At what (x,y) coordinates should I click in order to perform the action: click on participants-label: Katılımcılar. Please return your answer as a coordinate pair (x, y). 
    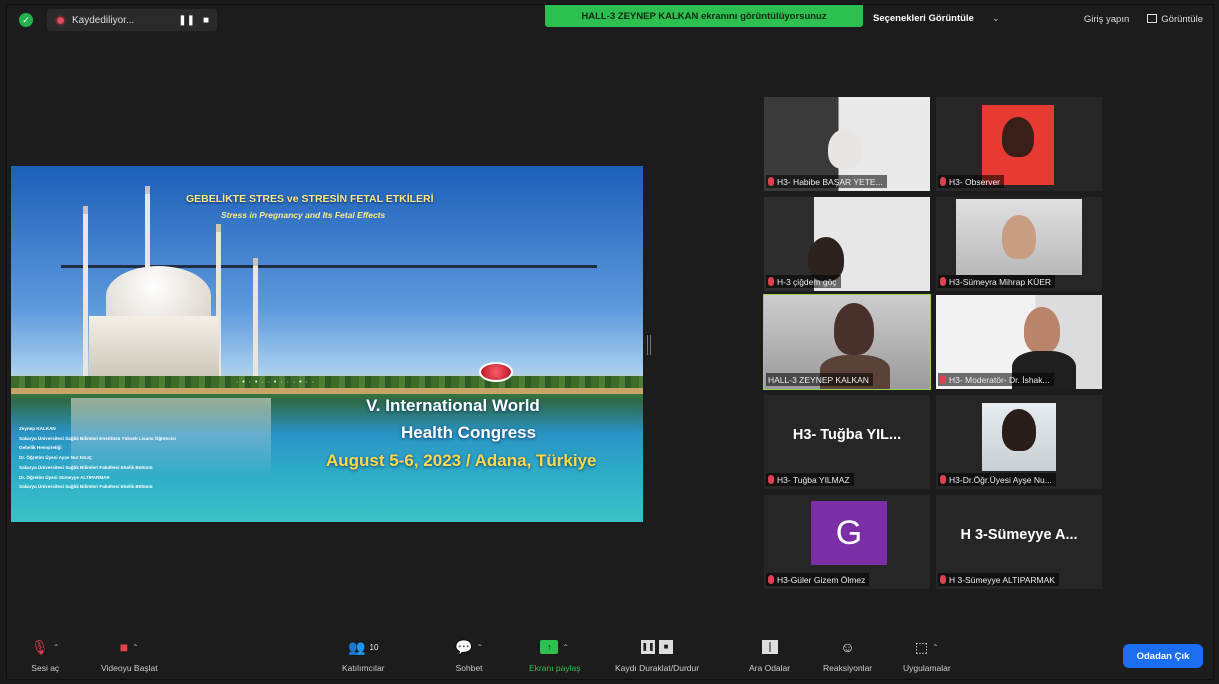
    Looking at the image, I should click on (363, 668).